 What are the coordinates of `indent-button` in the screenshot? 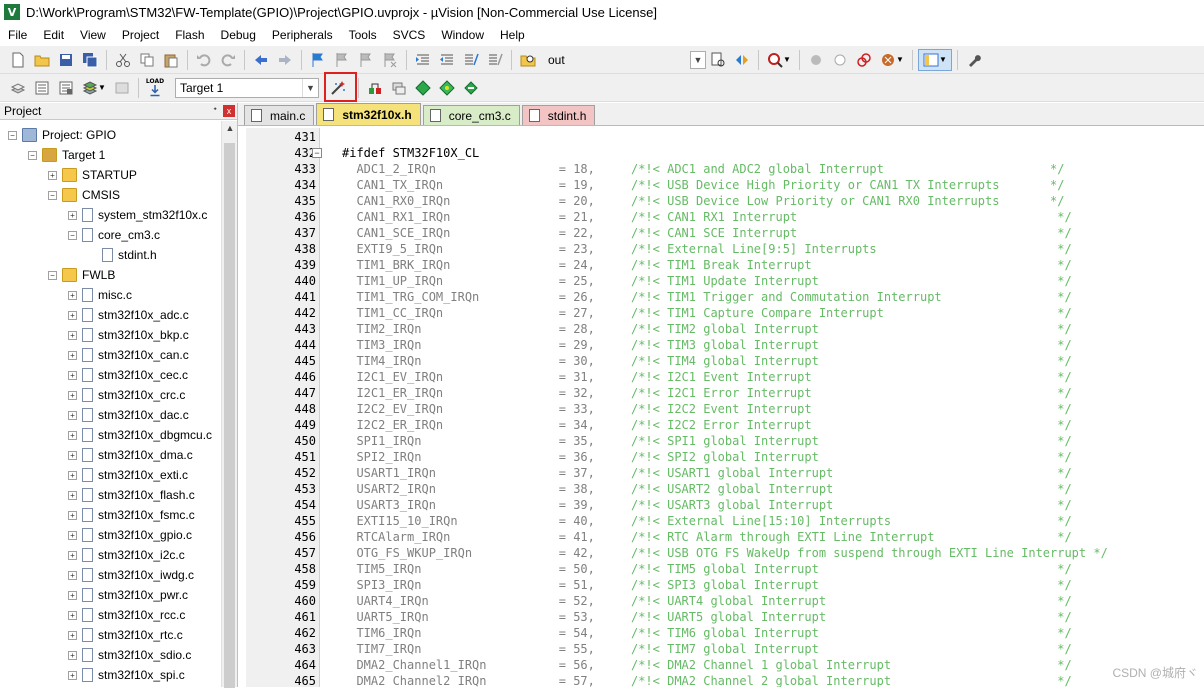 It's located at (423, 60).